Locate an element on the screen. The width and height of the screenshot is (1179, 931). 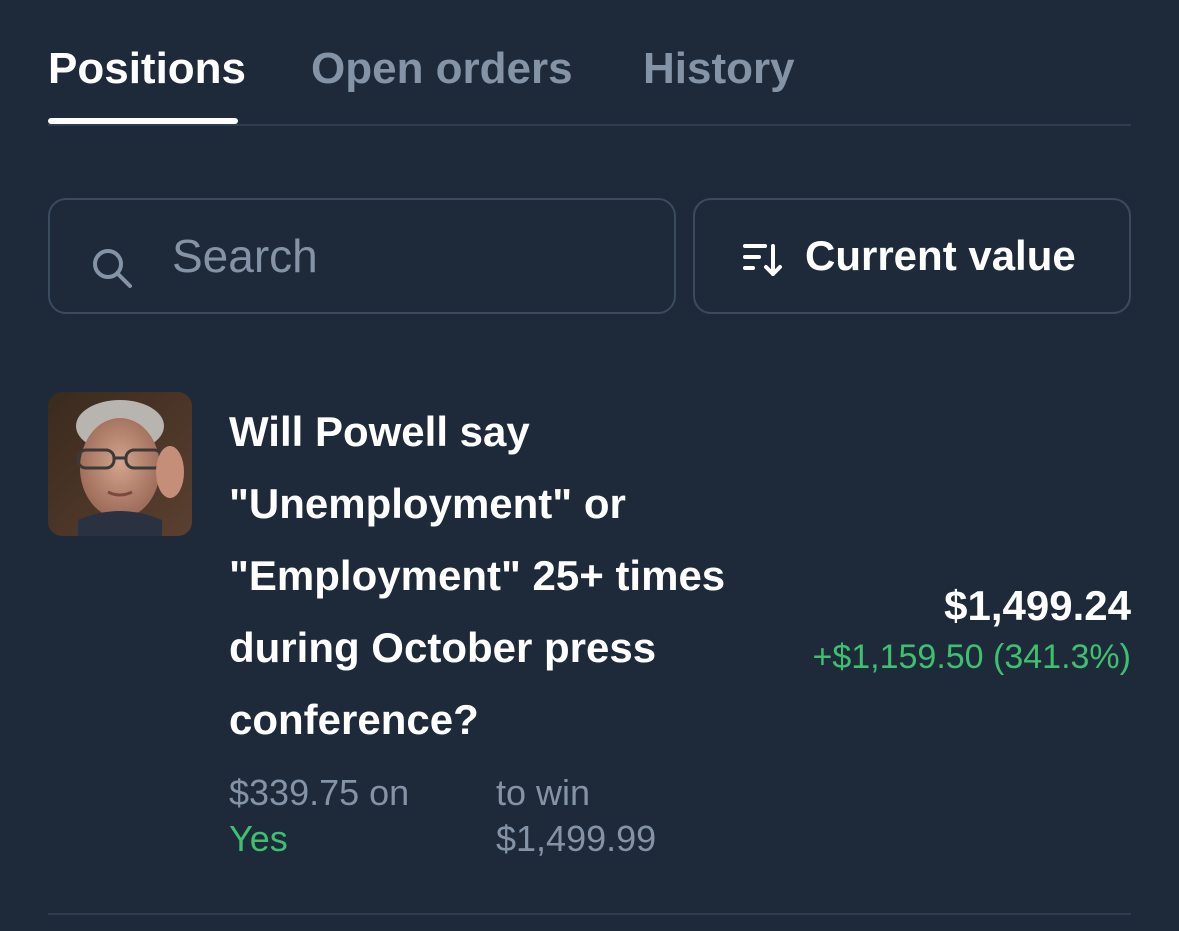
search-box is located at coordinates (362, 256).